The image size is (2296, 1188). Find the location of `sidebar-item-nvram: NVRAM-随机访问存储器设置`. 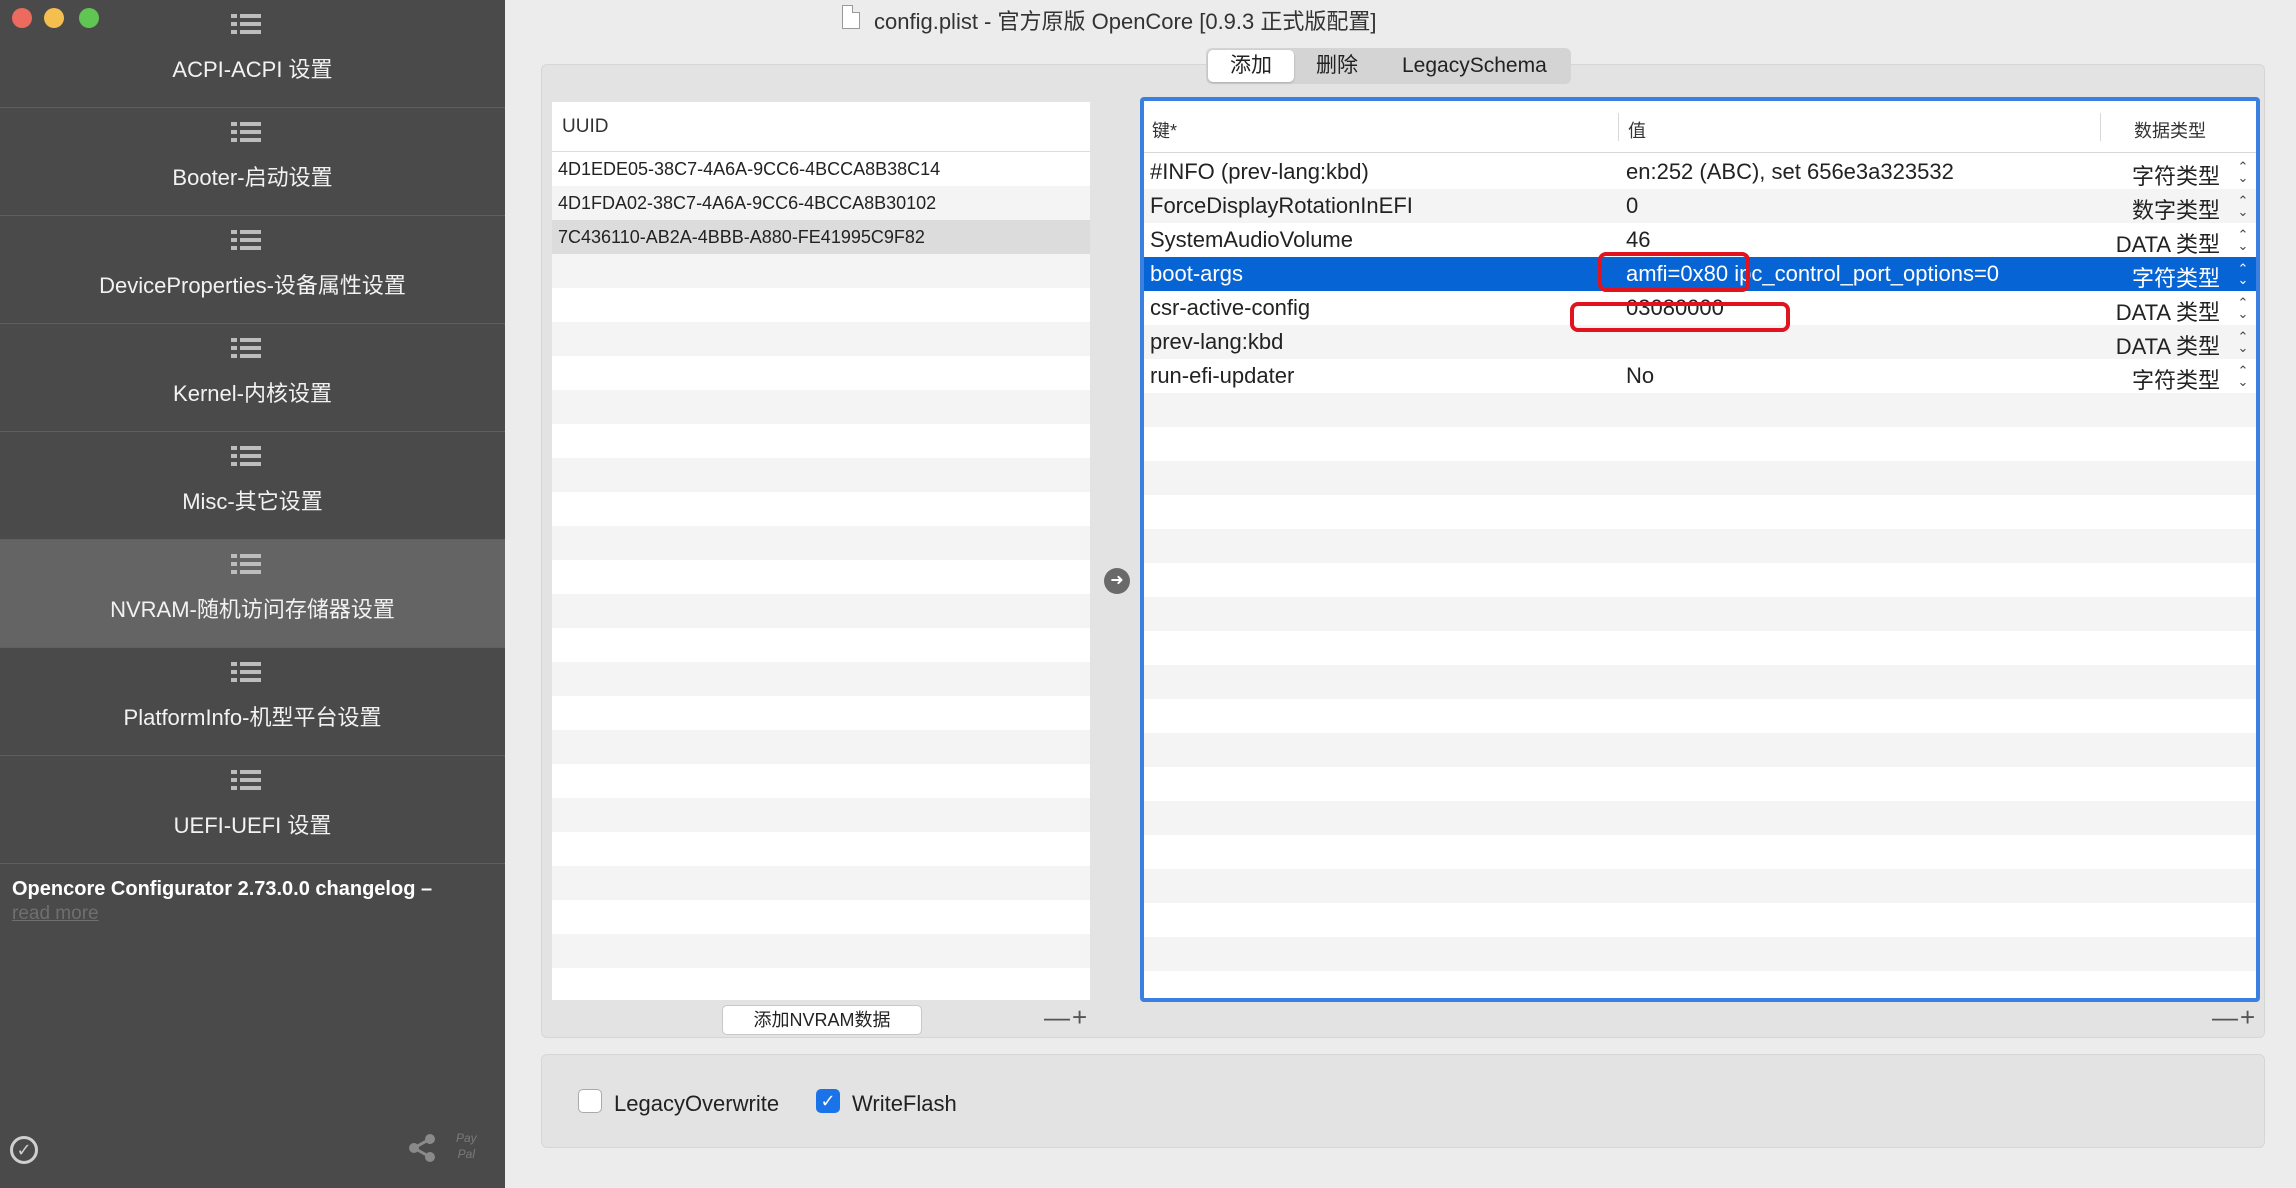

sidebar-item-nvram: NVRAM-随机访问存储器设置 is located at coordinates (252, 594).